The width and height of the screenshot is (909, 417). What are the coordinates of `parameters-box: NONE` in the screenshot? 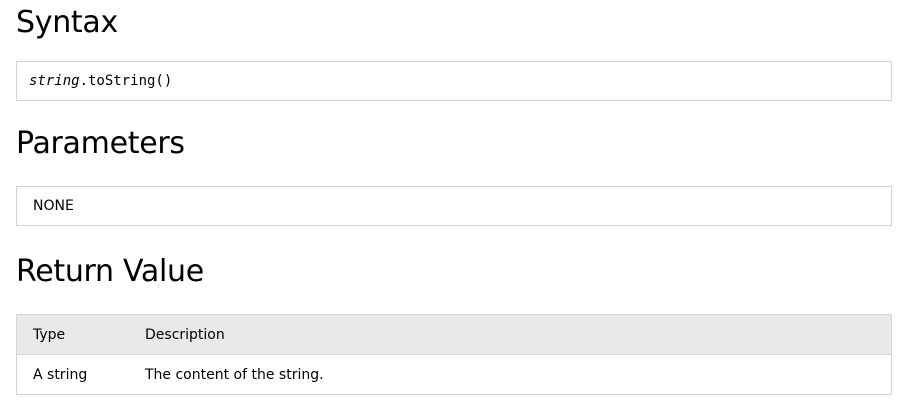 It's located at (454, 206).